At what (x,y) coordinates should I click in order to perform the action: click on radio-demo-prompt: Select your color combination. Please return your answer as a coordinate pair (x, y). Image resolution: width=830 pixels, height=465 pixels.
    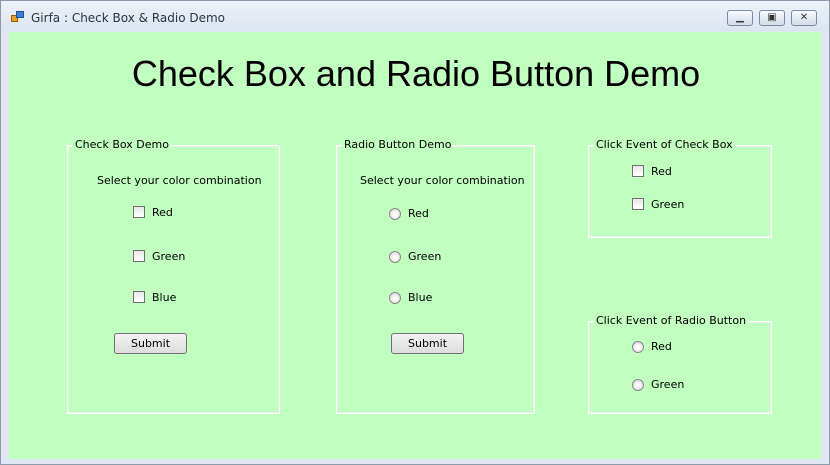
    Looking at the image, I should click on (442, 180).